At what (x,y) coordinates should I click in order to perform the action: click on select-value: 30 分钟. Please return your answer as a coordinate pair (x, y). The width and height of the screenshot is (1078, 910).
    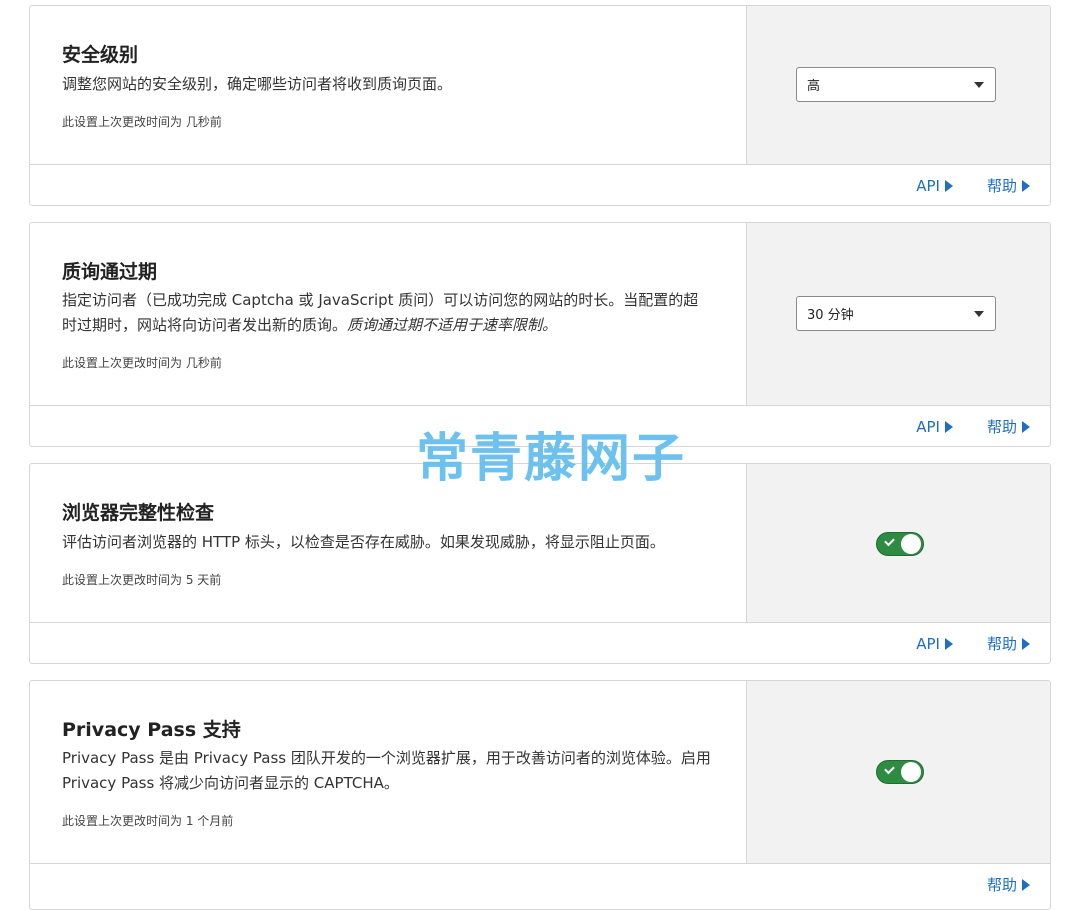
    Looking at the image, I should click on (830, 315).